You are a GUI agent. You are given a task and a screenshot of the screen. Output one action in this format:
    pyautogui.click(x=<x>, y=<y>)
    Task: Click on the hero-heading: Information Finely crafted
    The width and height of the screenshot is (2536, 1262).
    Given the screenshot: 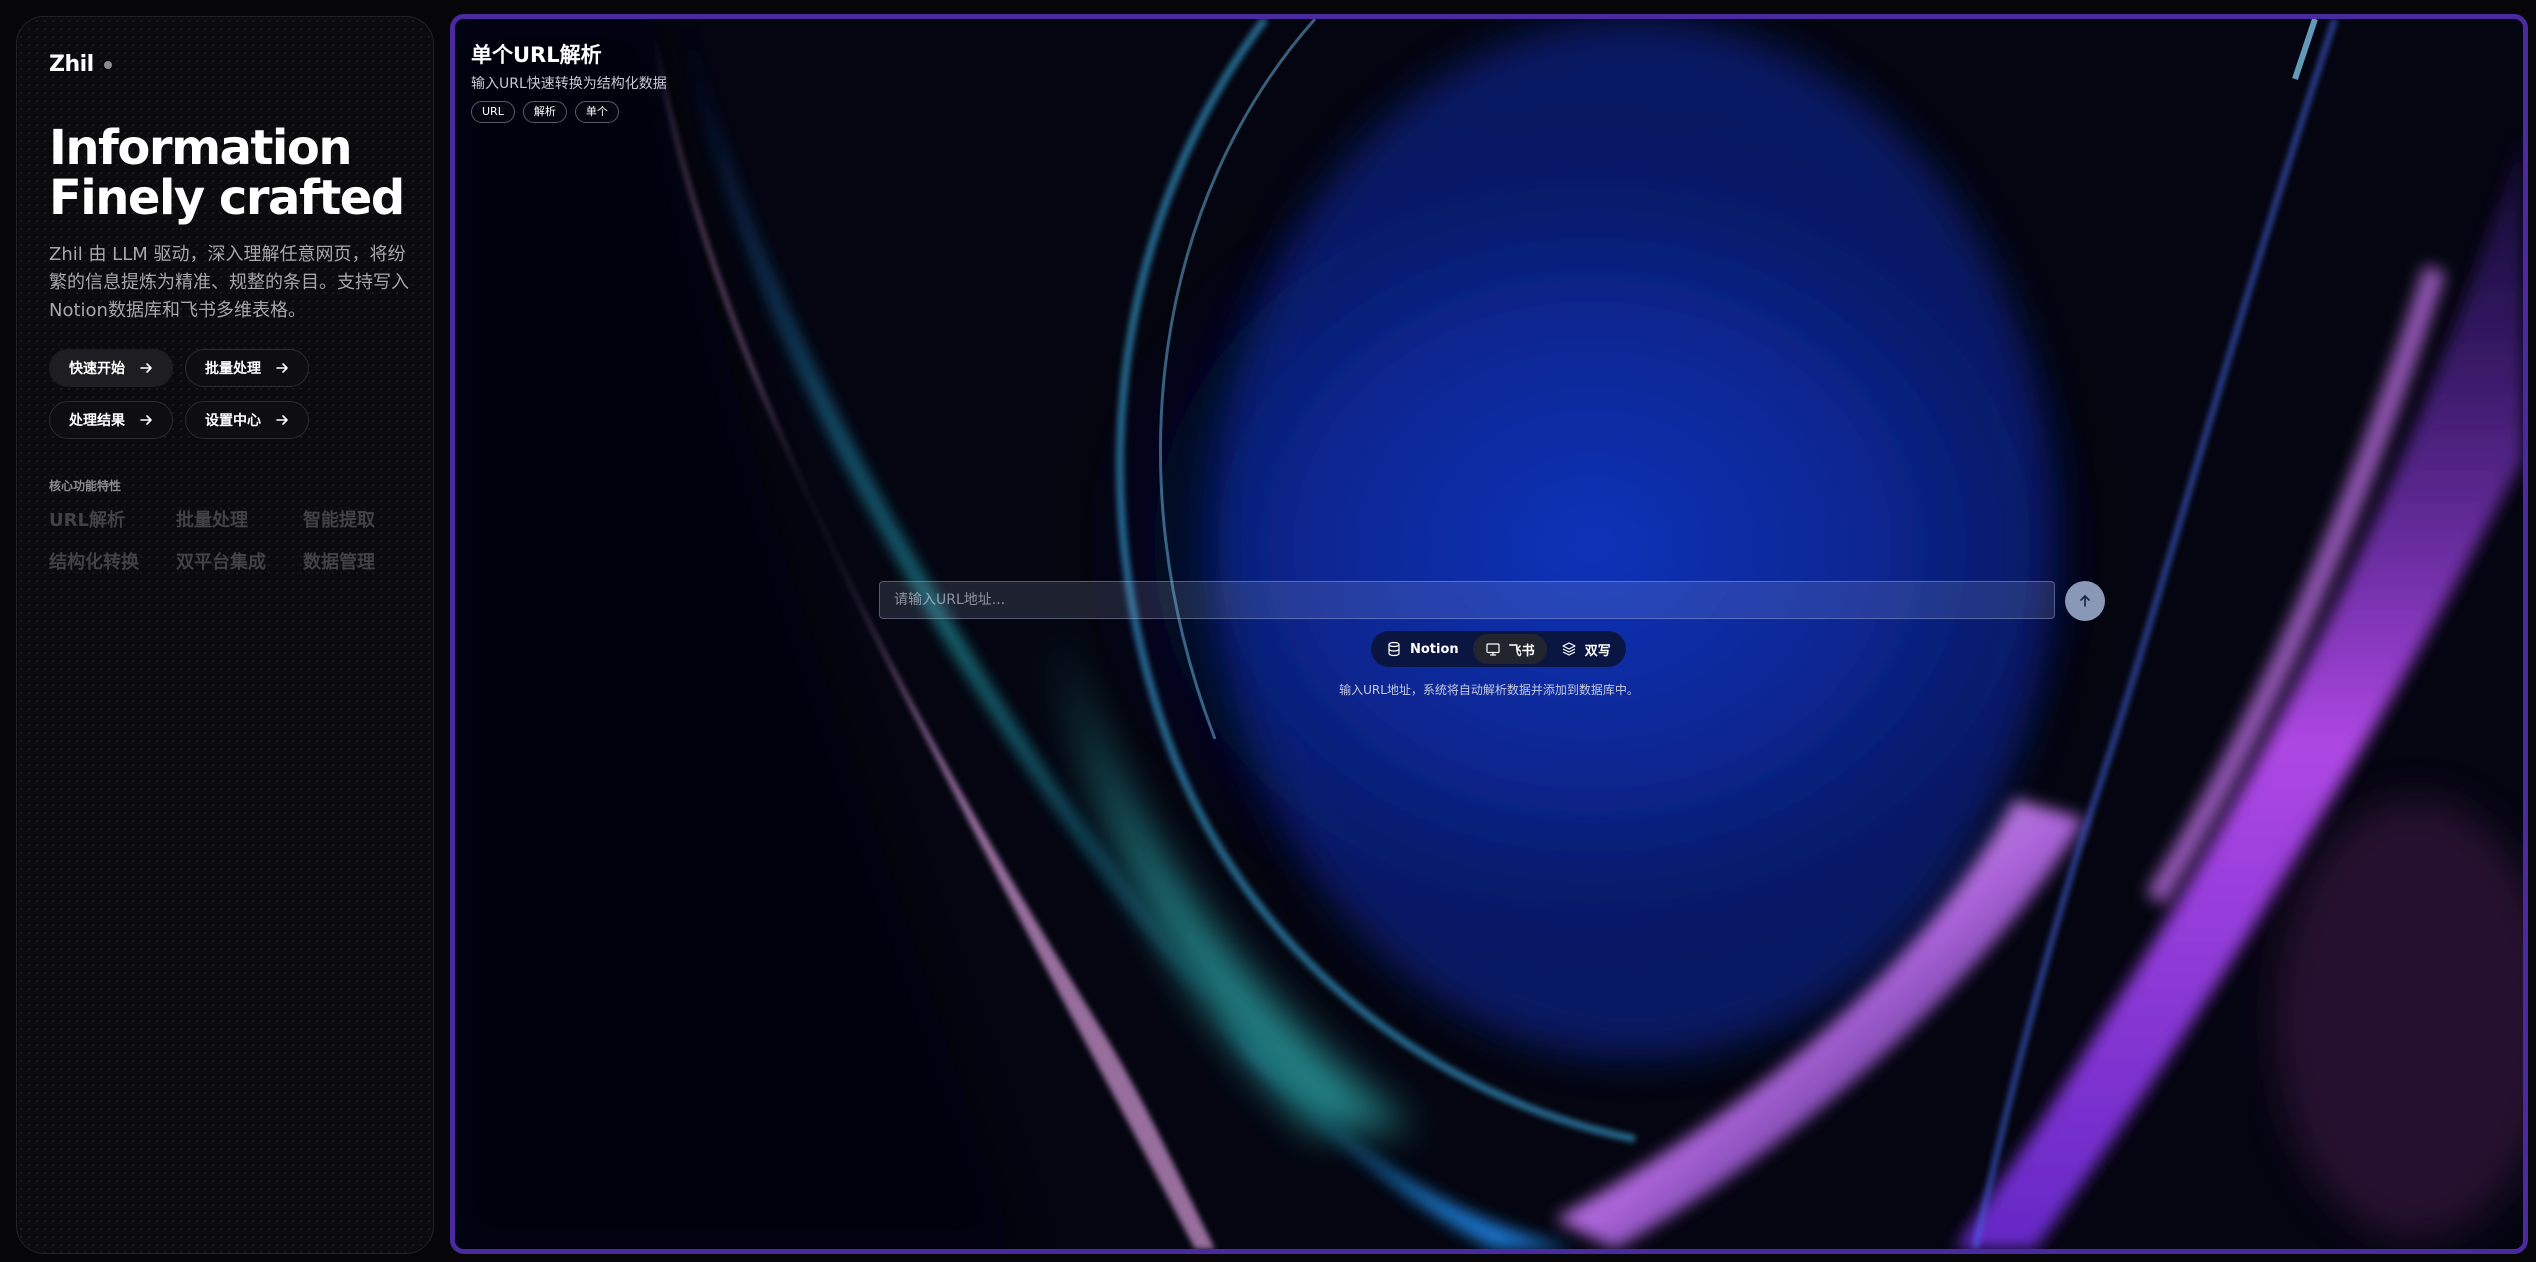 What is the action you would take?
    pyautogui.click(x=227, y=173)
    